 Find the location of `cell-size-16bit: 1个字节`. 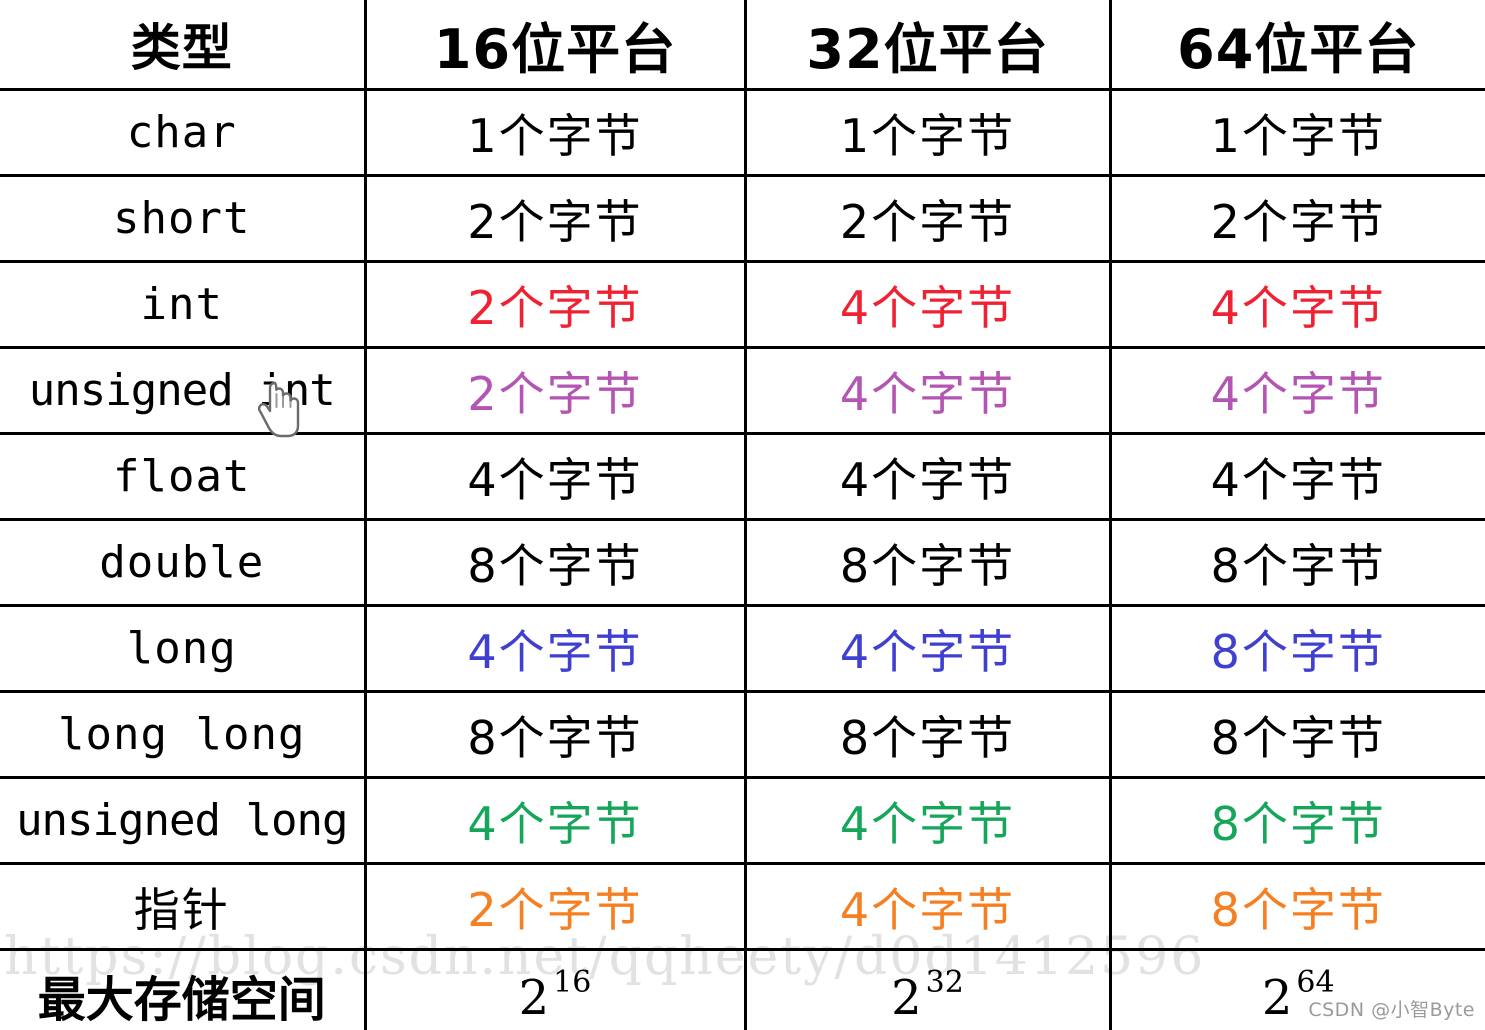

cell-size-16bit: 1个字节 is located at coordinates (555, 132).